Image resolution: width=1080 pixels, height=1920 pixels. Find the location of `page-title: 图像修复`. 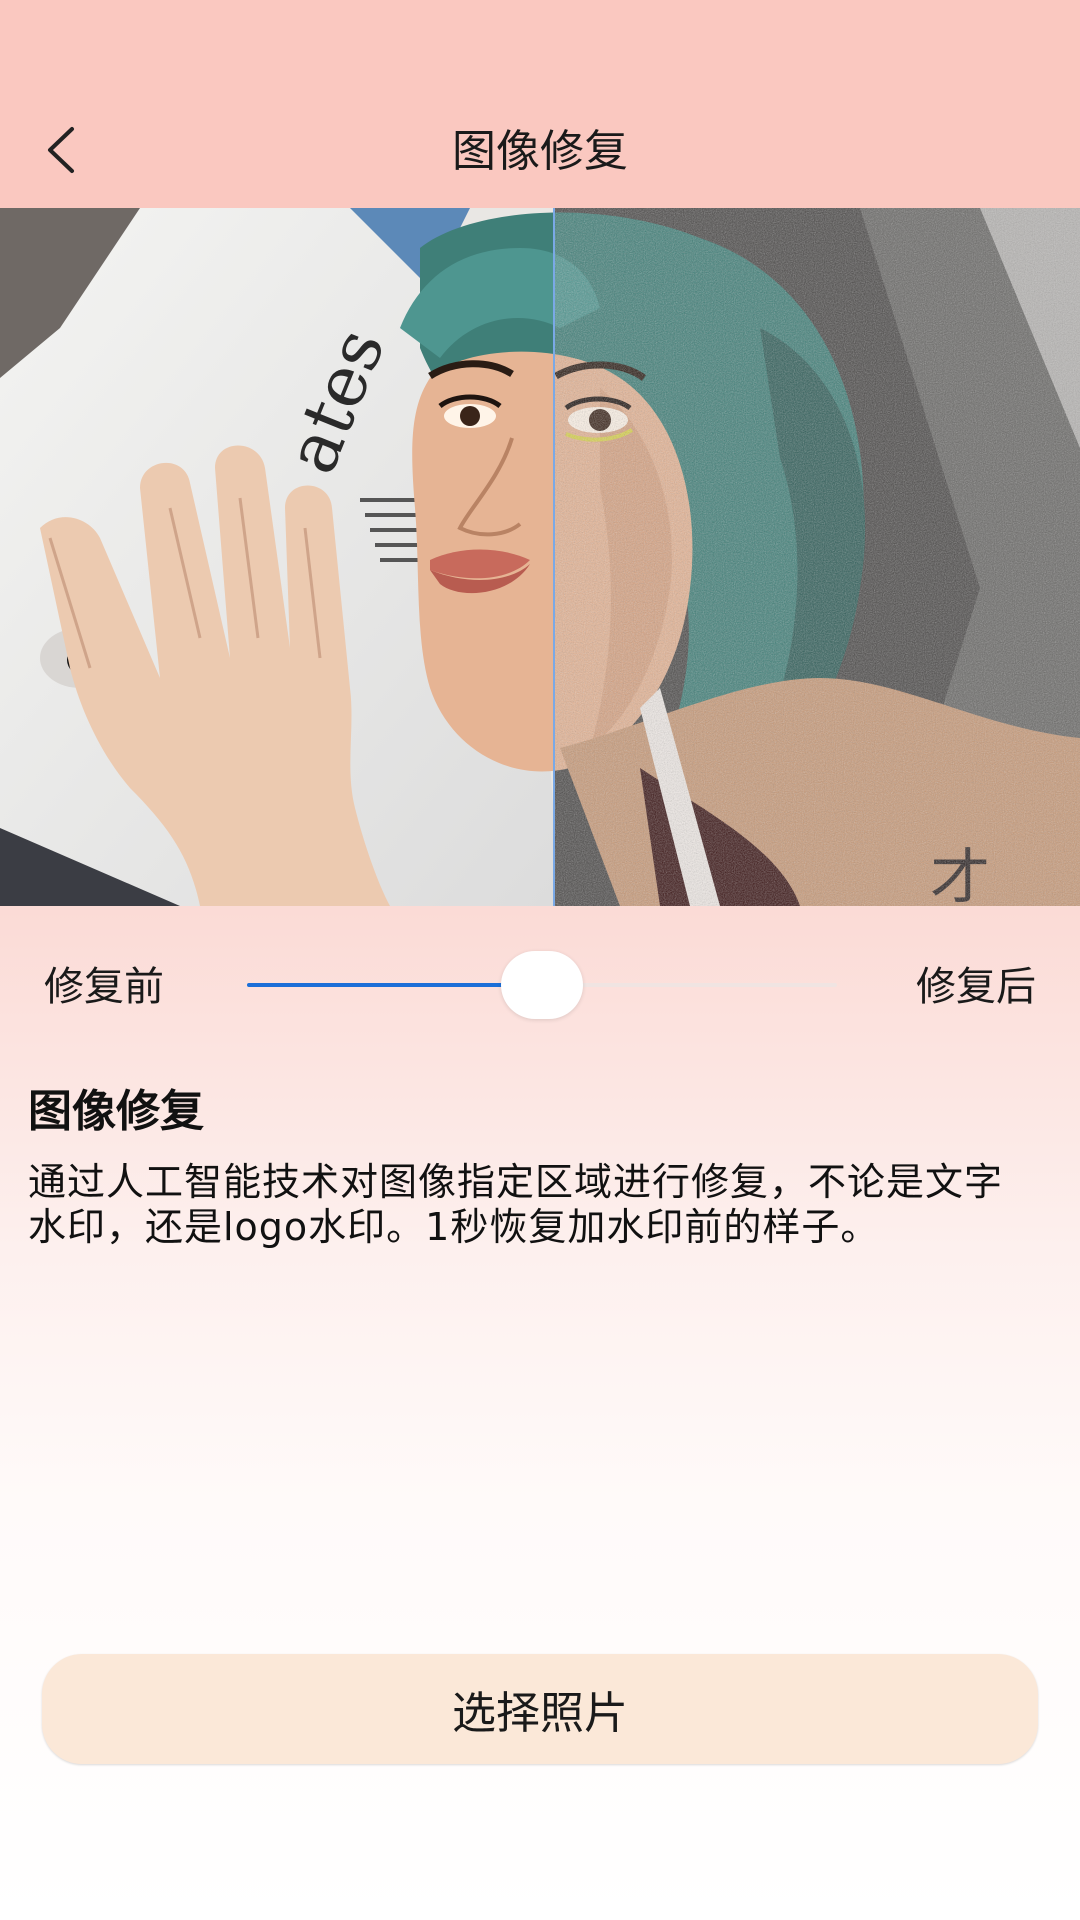

page-title: 图像修复 is located at coordinates (540, 151).